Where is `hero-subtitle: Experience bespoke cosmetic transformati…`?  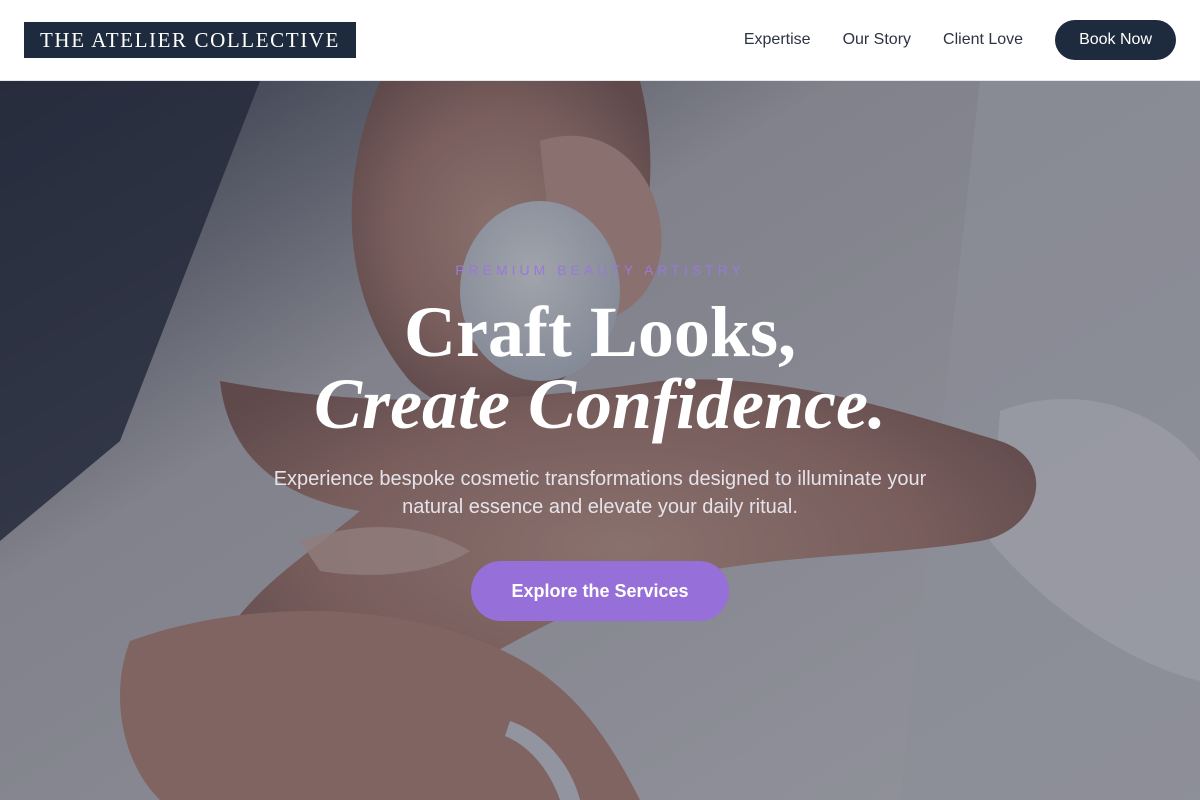 hero-subtitle: Experience bespoke cosmetic transformati… is located at coordinates (600, 493).